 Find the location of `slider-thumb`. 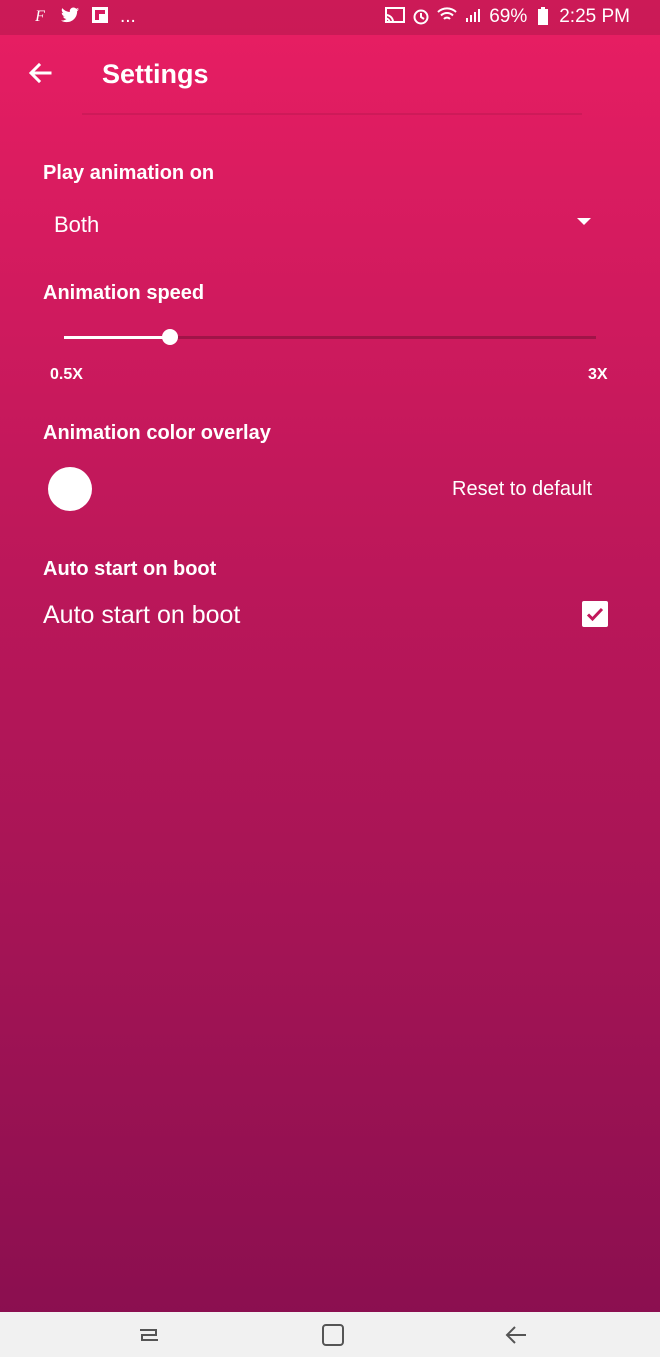

slider-thumb is located at coordinates (170, 337).